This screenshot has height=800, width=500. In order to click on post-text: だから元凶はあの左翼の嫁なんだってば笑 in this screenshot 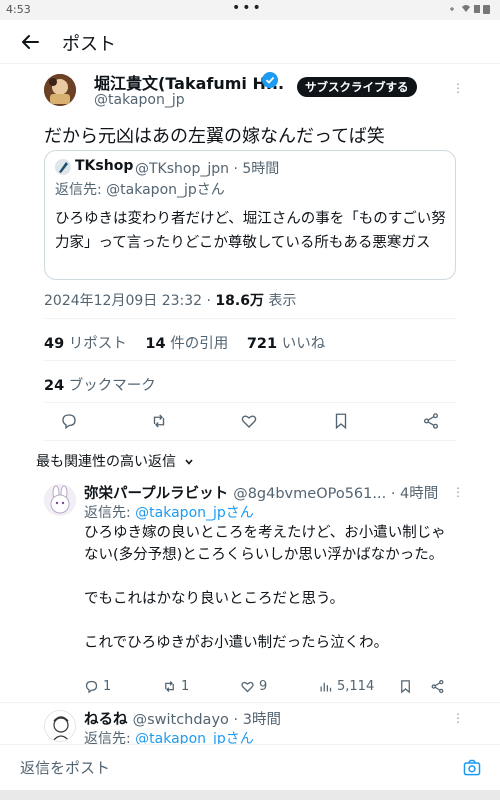, I will do `click(214, 136)`.